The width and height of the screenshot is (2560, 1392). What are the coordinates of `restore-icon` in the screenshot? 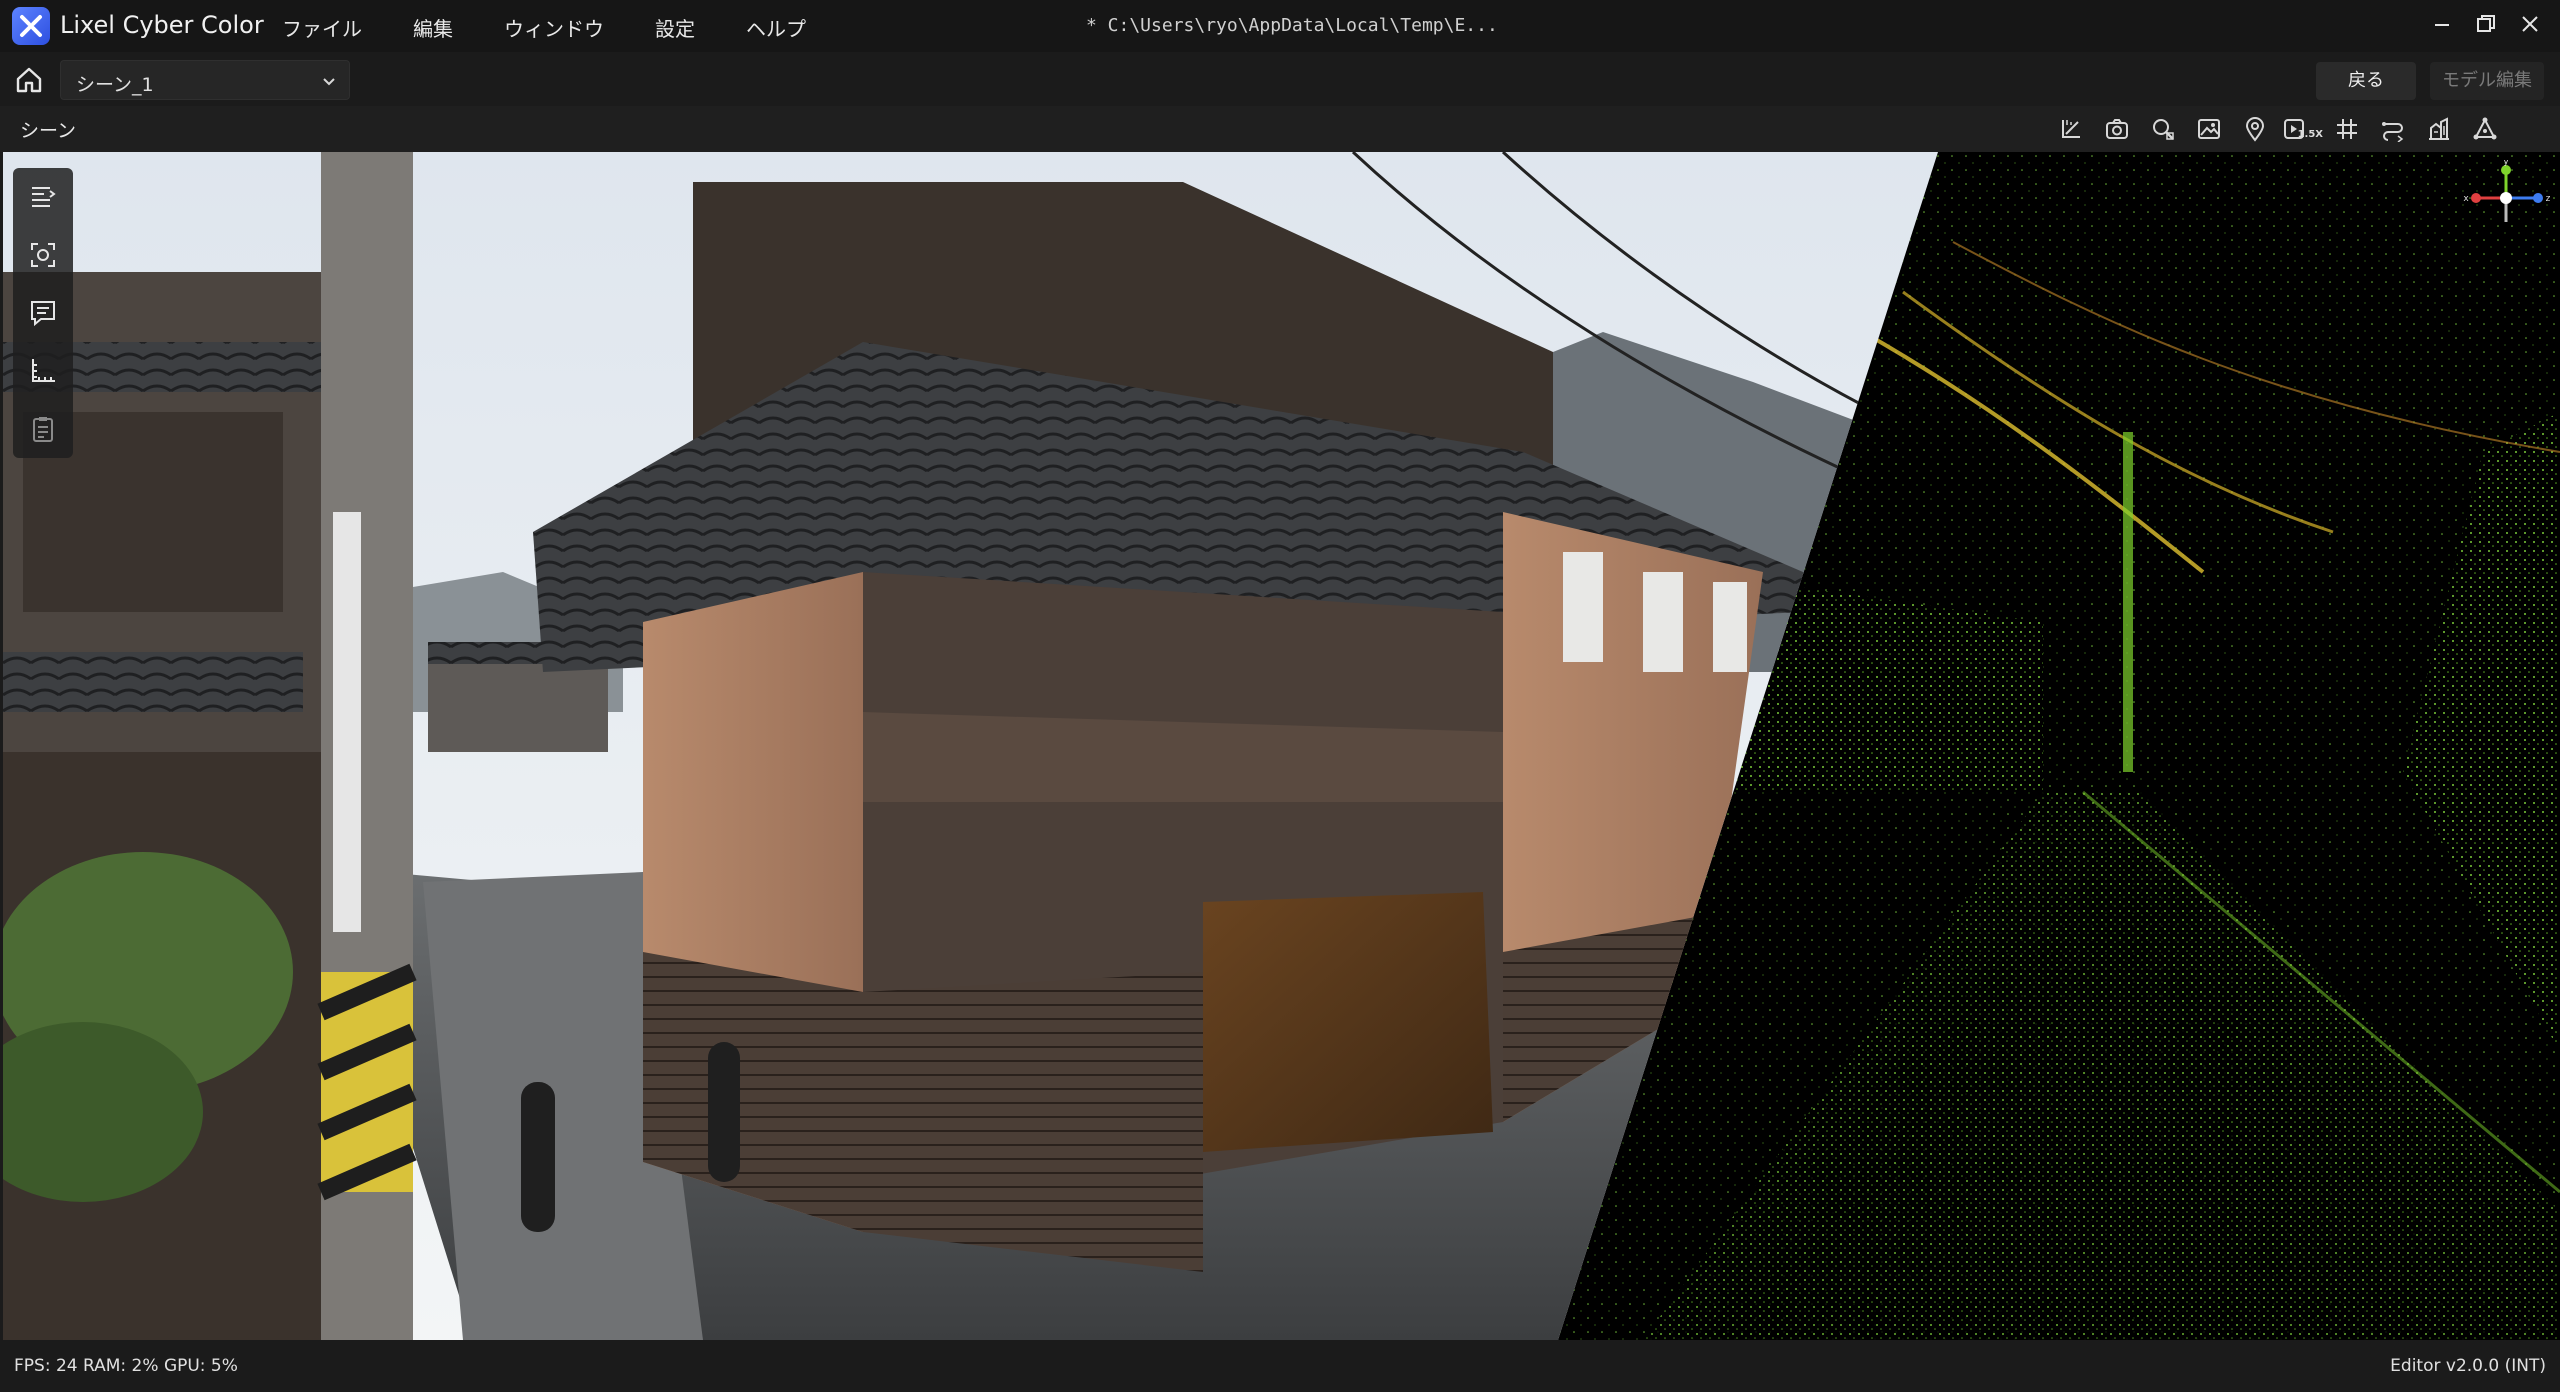 It's located at (2486, 23).